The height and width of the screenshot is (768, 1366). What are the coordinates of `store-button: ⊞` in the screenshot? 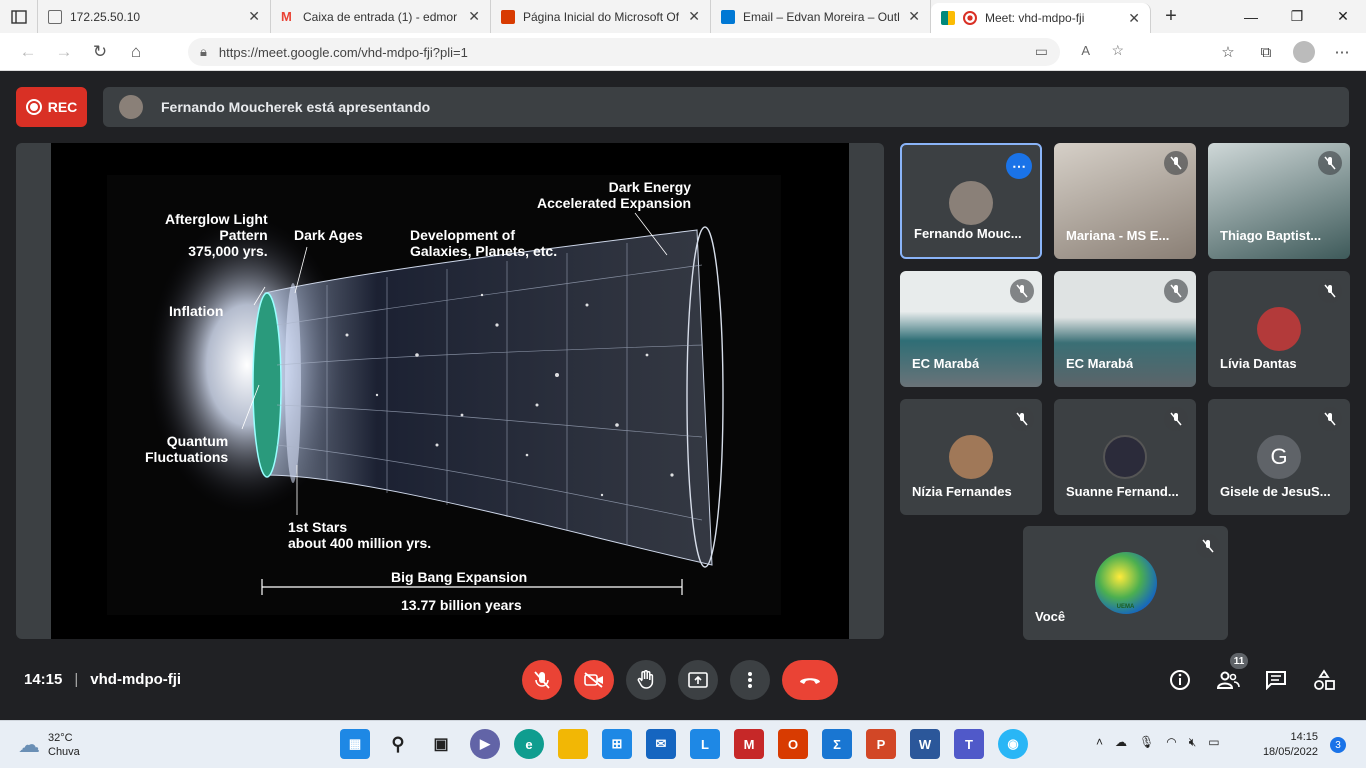 It's located at (617, 744).